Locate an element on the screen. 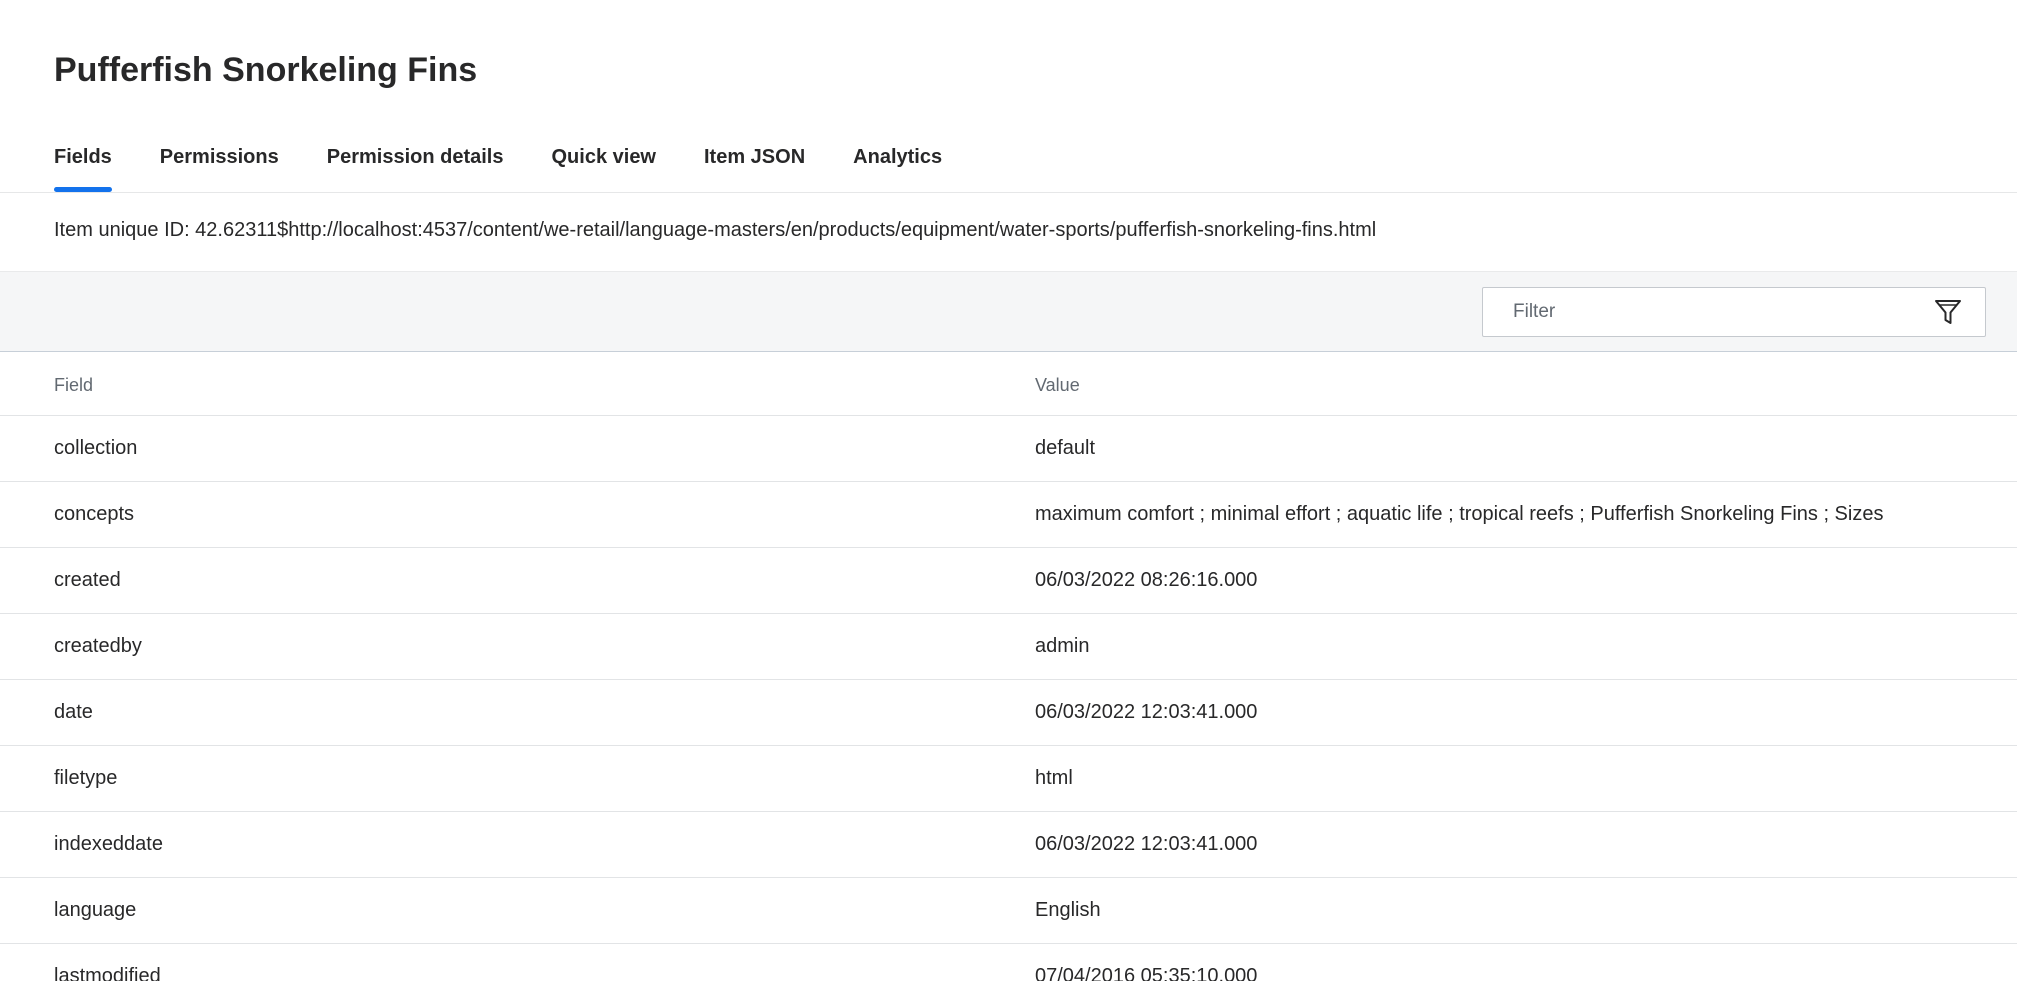  filter-box is located at coordinates (1734, 312).